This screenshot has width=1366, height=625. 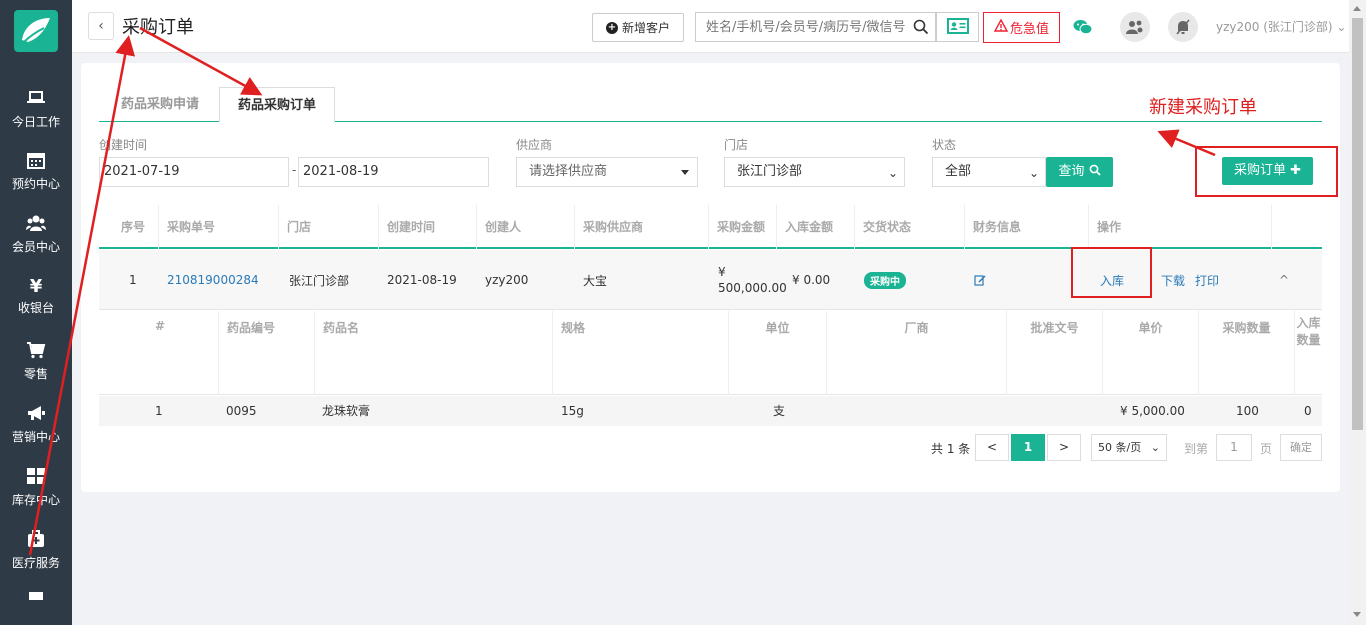 I want to click on caret-down-icon, so click(x=685, y=172).